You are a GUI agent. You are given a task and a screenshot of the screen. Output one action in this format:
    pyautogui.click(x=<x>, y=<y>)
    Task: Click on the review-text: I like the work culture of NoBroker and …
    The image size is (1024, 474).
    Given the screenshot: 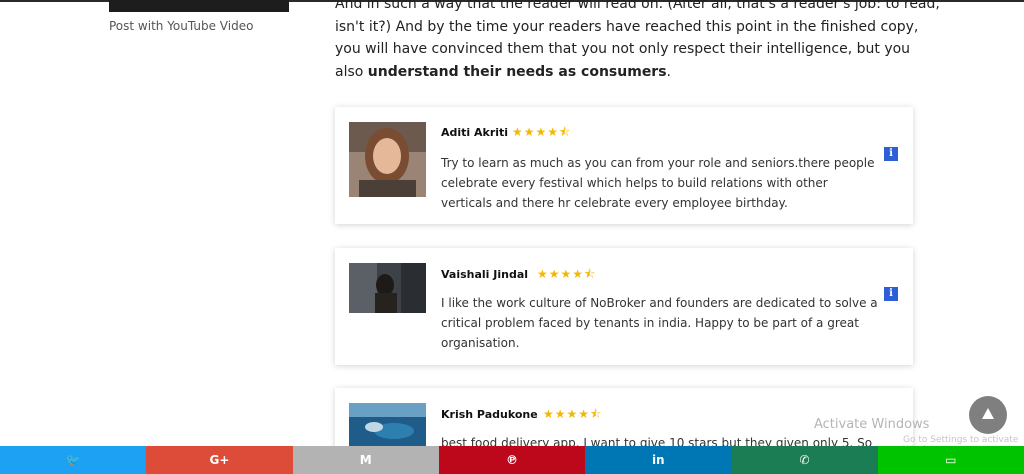 What is the action you would take?
    pyautogui.click(x=659, y=323)
    